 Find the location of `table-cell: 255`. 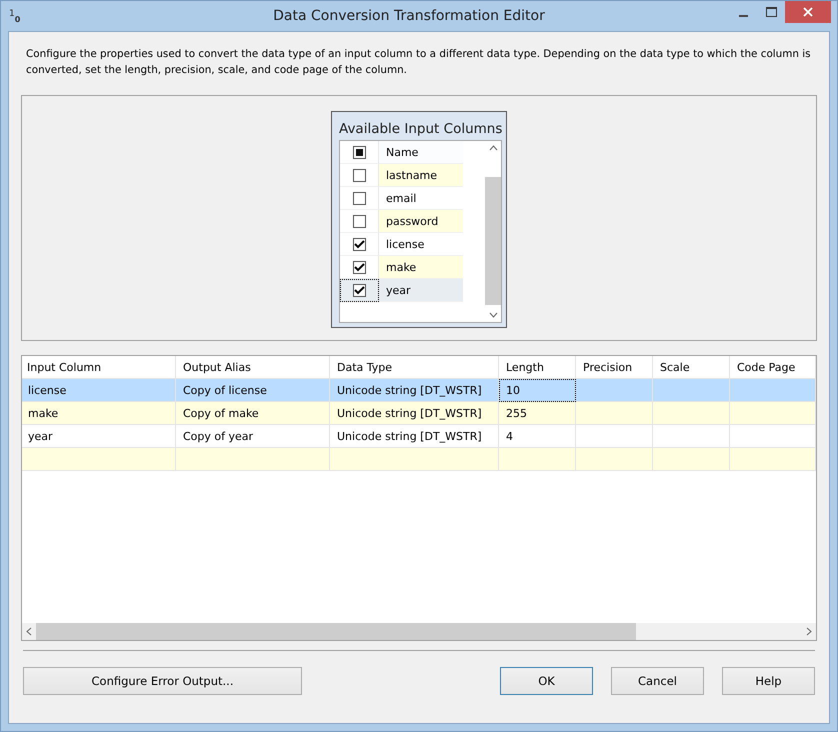

table-cell: 255 is located at coordinates (537, 413).